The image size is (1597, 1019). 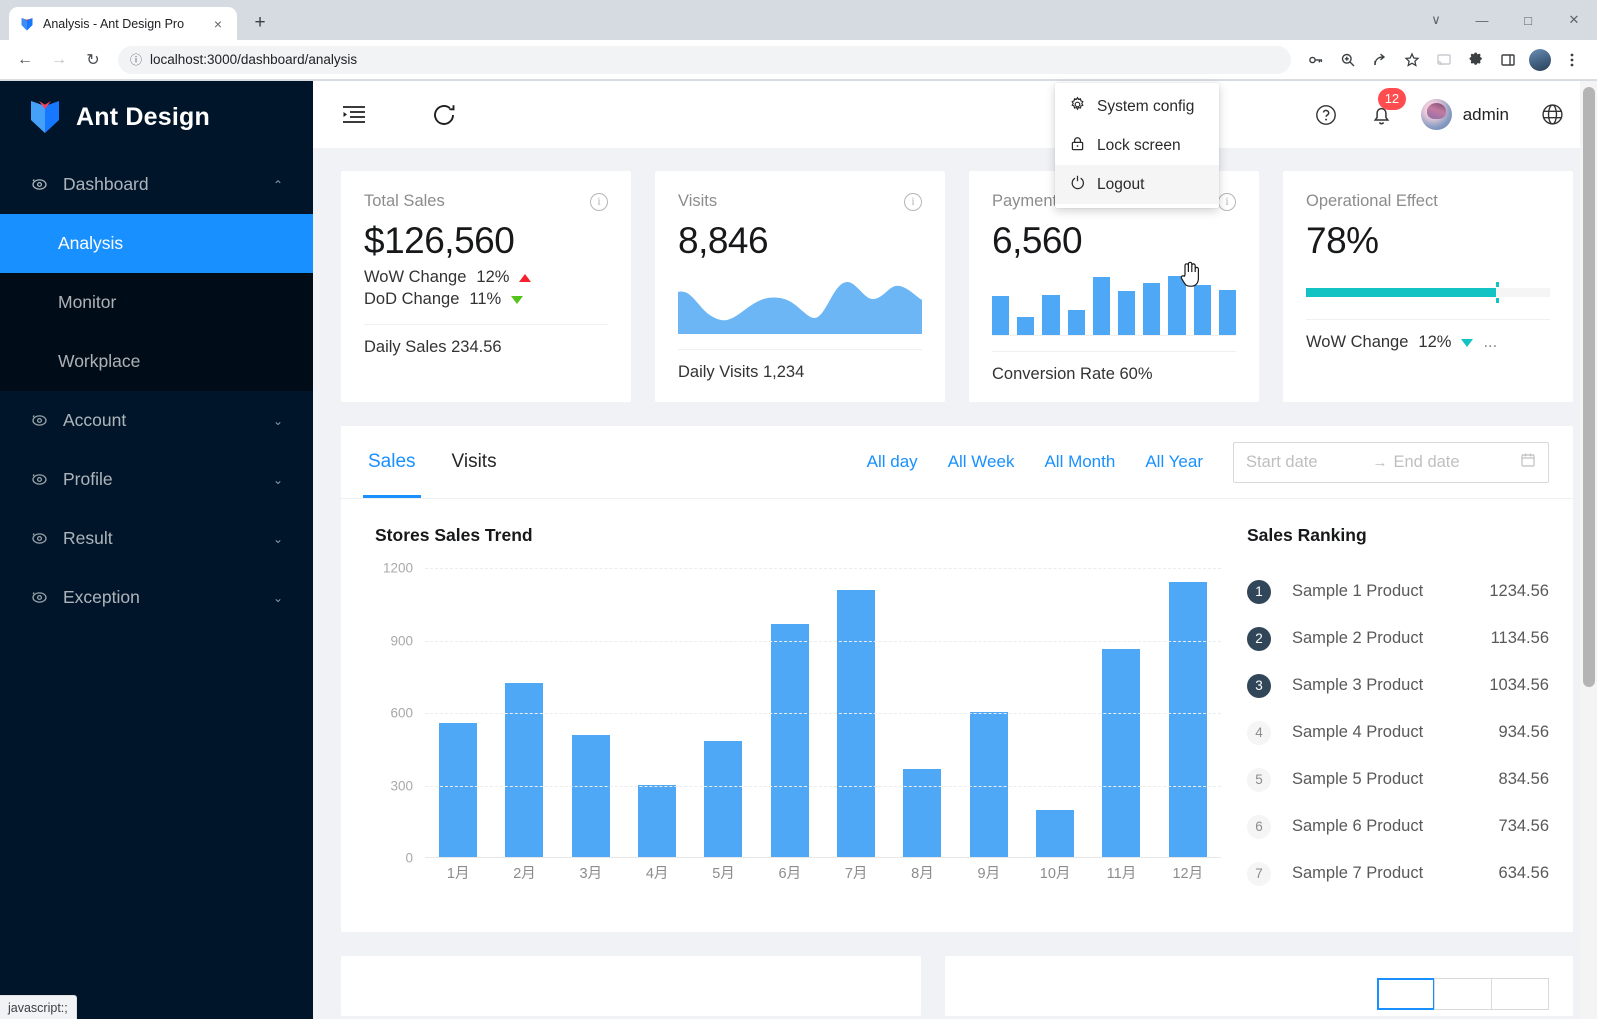 I want to click on tab-sales: Sales, so click(x=392, y=462).